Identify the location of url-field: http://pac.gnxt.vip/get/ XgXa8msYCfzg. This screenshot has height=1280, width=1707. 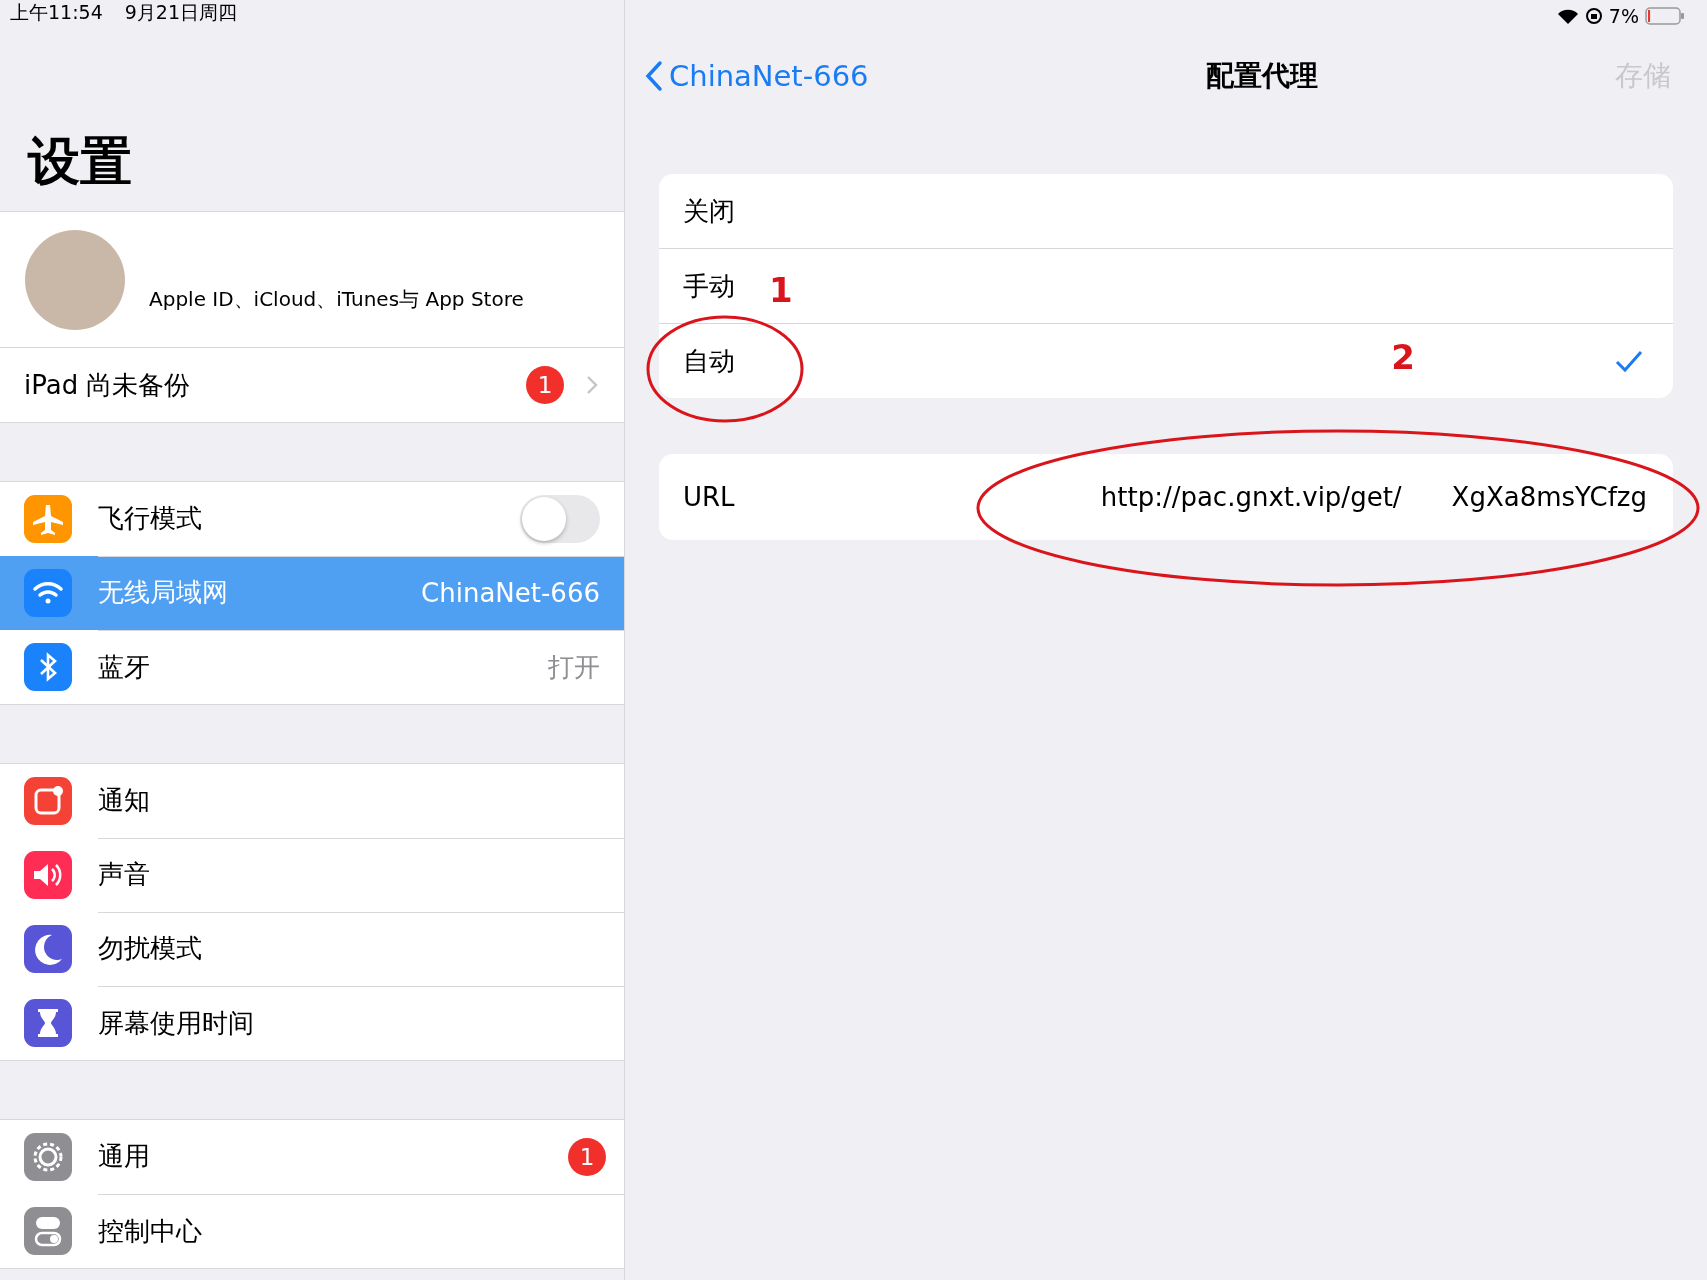
(1373, 497).